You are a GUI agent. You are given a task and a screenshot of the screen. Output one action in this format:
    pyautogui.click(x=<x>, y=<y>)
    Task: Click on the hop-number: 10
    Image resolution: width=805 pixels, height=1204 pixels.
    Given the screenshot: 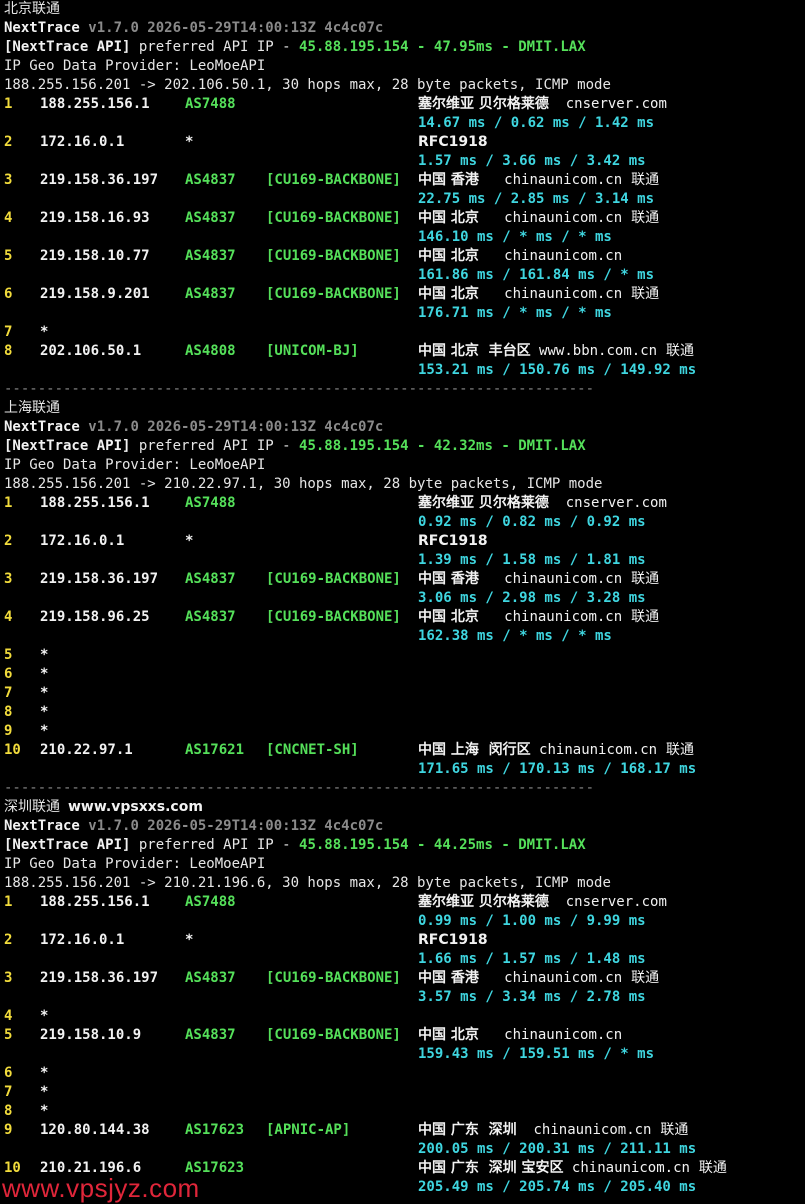 What is the action you would take?
    pyautogui.click(x=12, y=750)
    